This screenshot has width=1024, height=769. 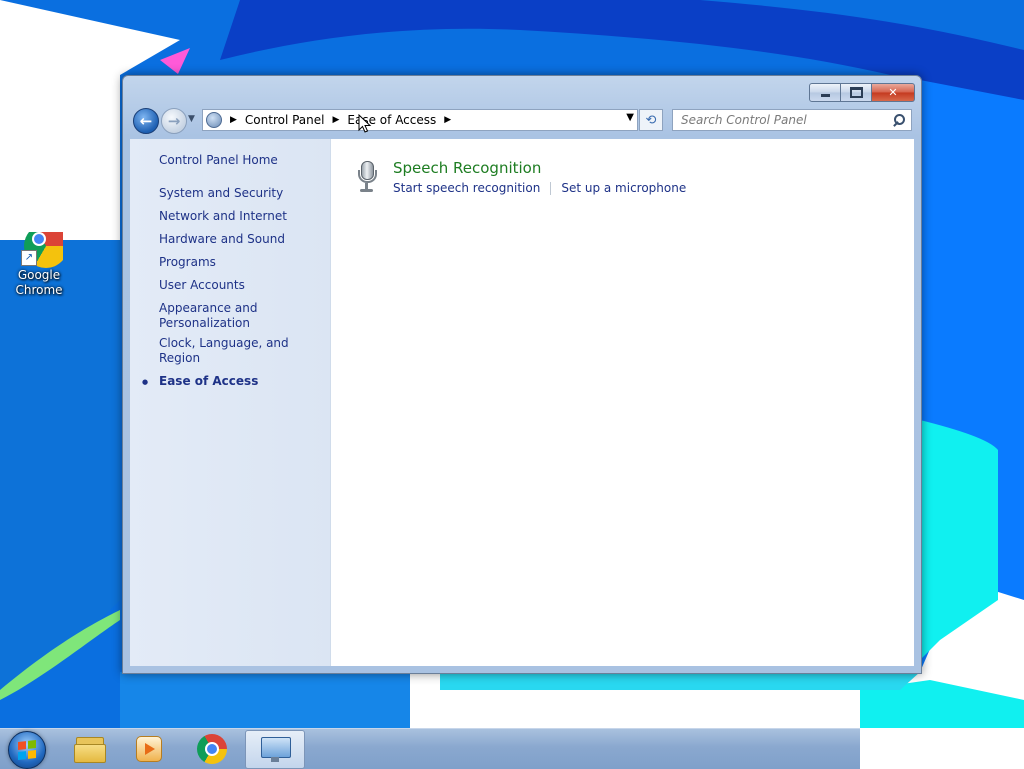 I want to click on folder-icon, so click(x=90, y=749).